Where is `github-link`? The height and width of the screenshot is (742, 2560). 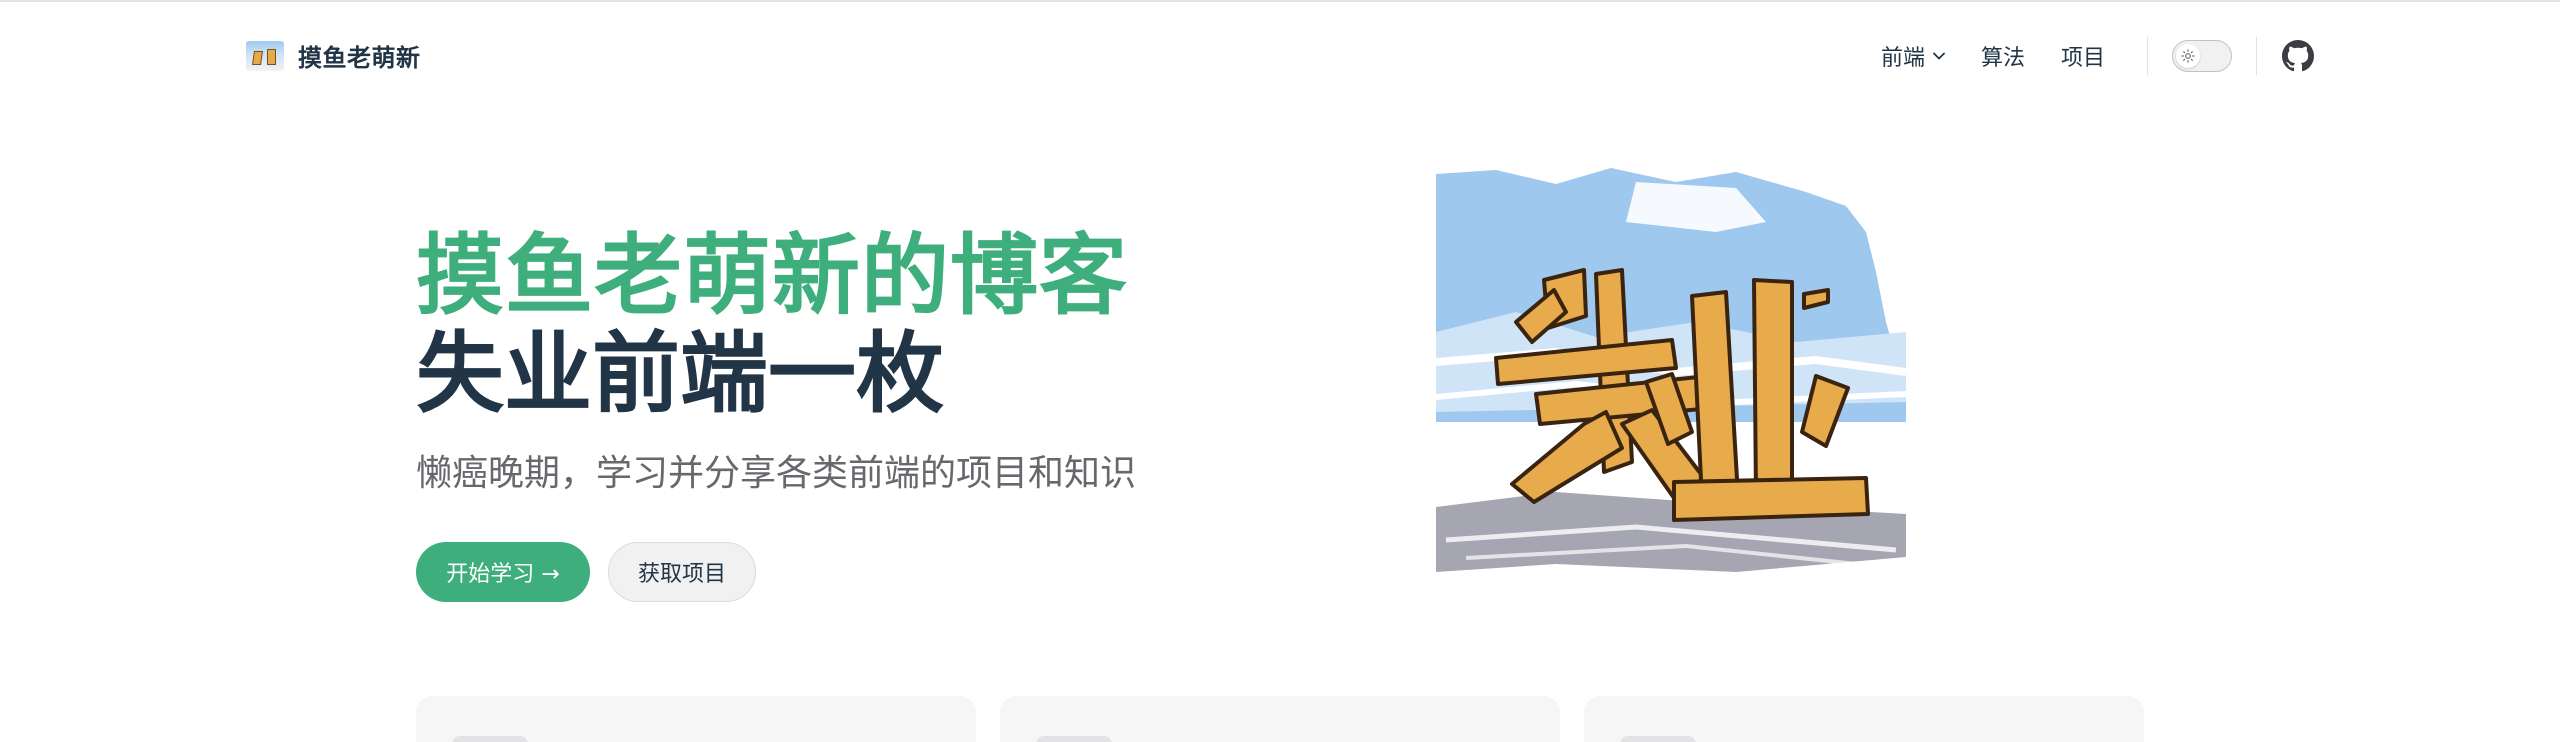
github-link is located at coordinates (2298, 56).